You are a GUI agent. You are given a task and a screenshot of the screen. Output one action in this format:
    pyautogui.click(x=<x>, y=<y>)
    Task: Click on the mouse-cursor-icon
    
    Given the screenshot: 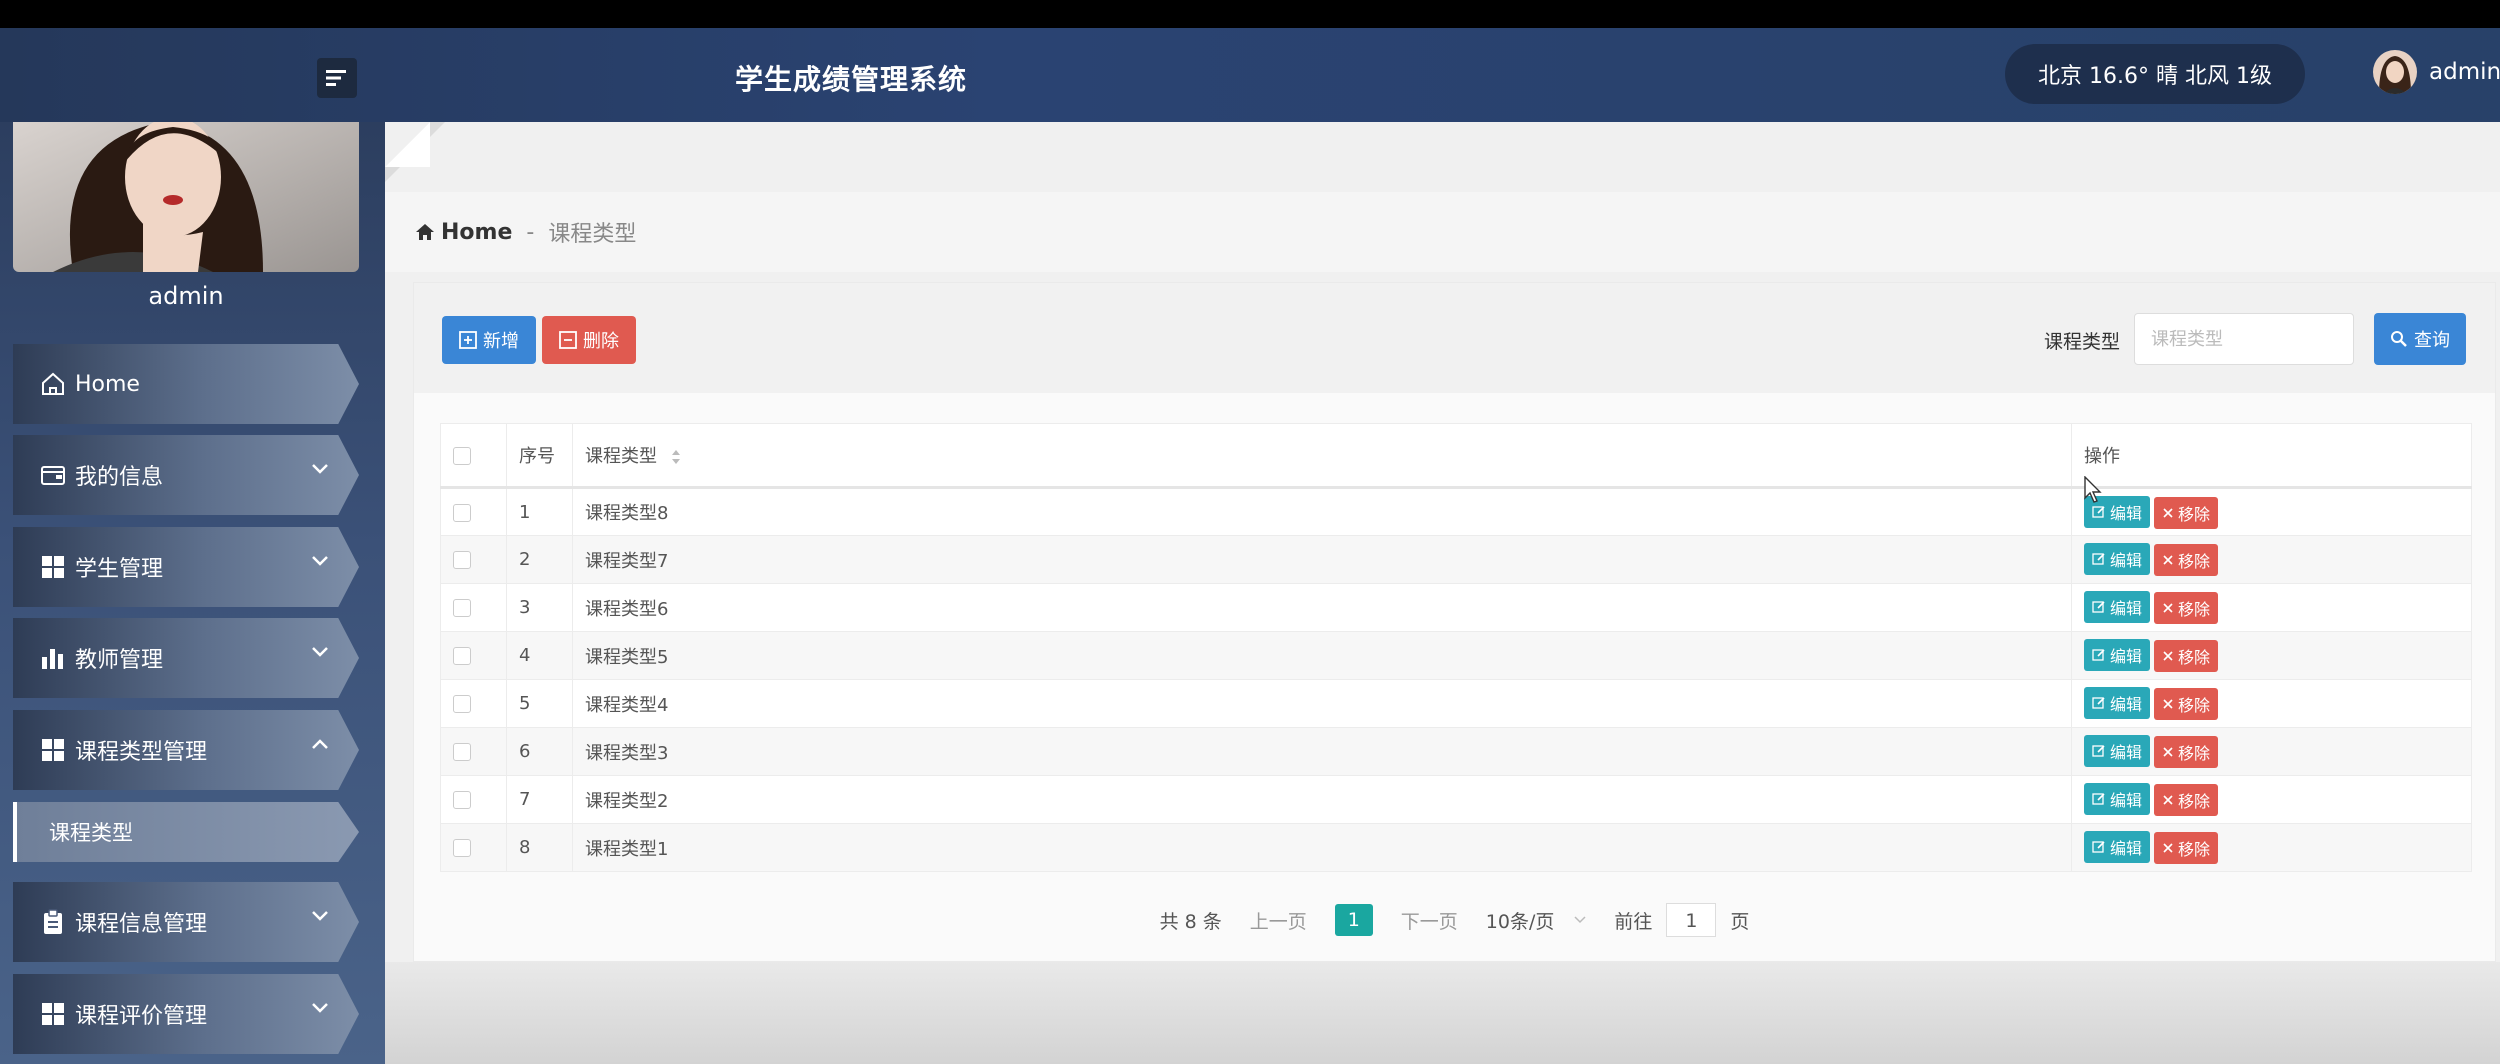 What is the action you would take?
    pyautogui.click(x=2093, y=489)
    